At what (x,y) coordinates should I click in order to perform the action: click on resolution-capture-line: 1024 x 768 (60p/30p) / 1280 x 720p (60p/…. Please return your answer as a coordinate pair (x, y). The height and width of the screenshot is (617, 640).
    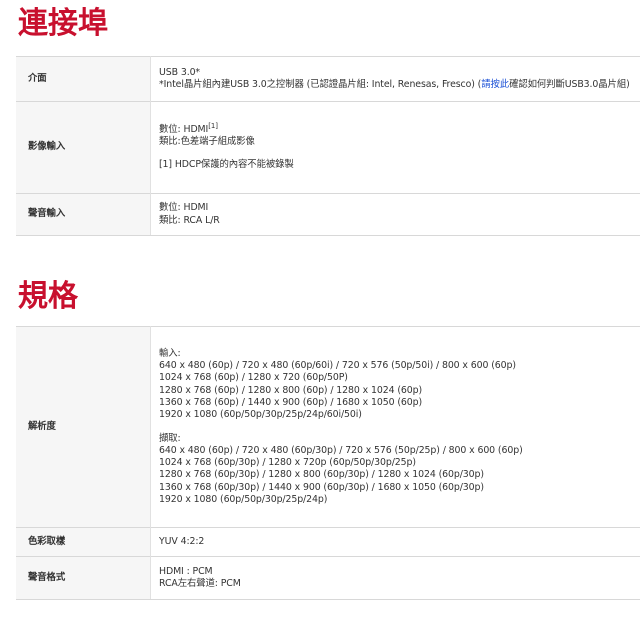
    Looking at the image, I should click on (287, 463).